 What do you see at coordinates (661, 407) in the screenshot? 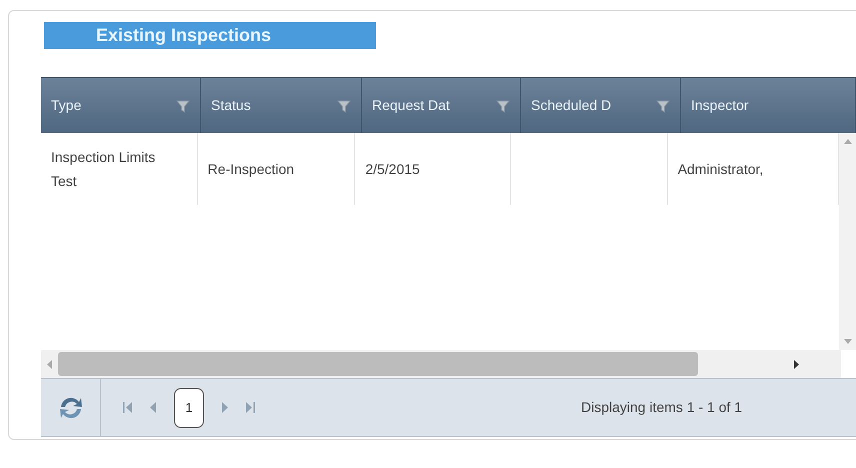
I see `pager-summary: Displaying items 1 - 1 of 1` at bounding box center [661, 407].